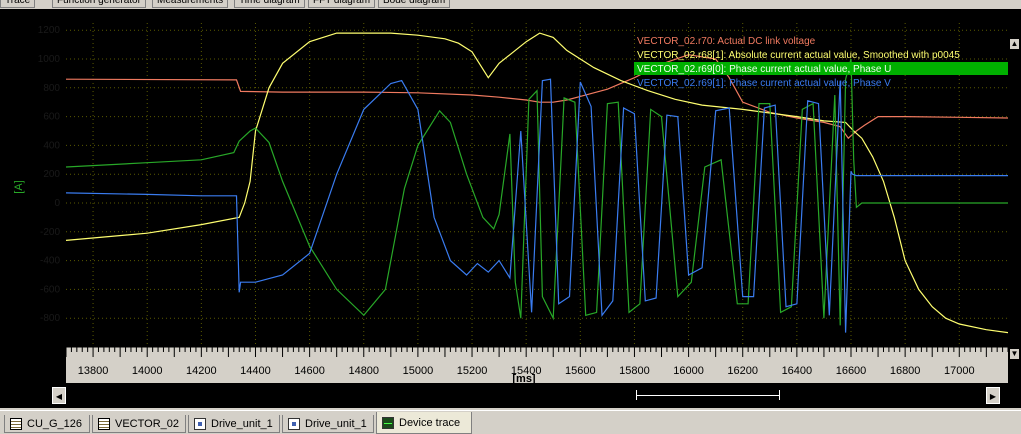  I want to click on tab-bode-diagram: Bode diagram, so click(414, 4).